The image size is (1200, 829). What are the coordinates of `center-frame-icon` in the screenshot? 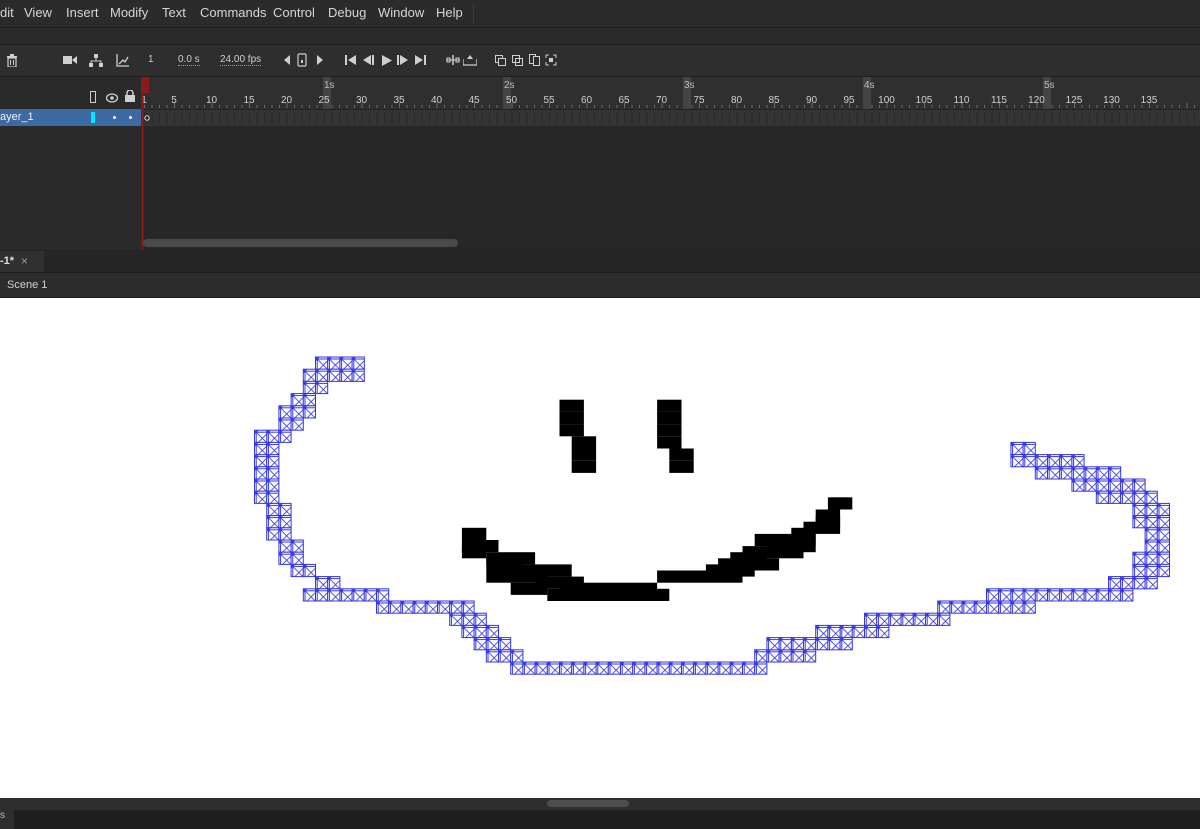 It's located at (453, 60).